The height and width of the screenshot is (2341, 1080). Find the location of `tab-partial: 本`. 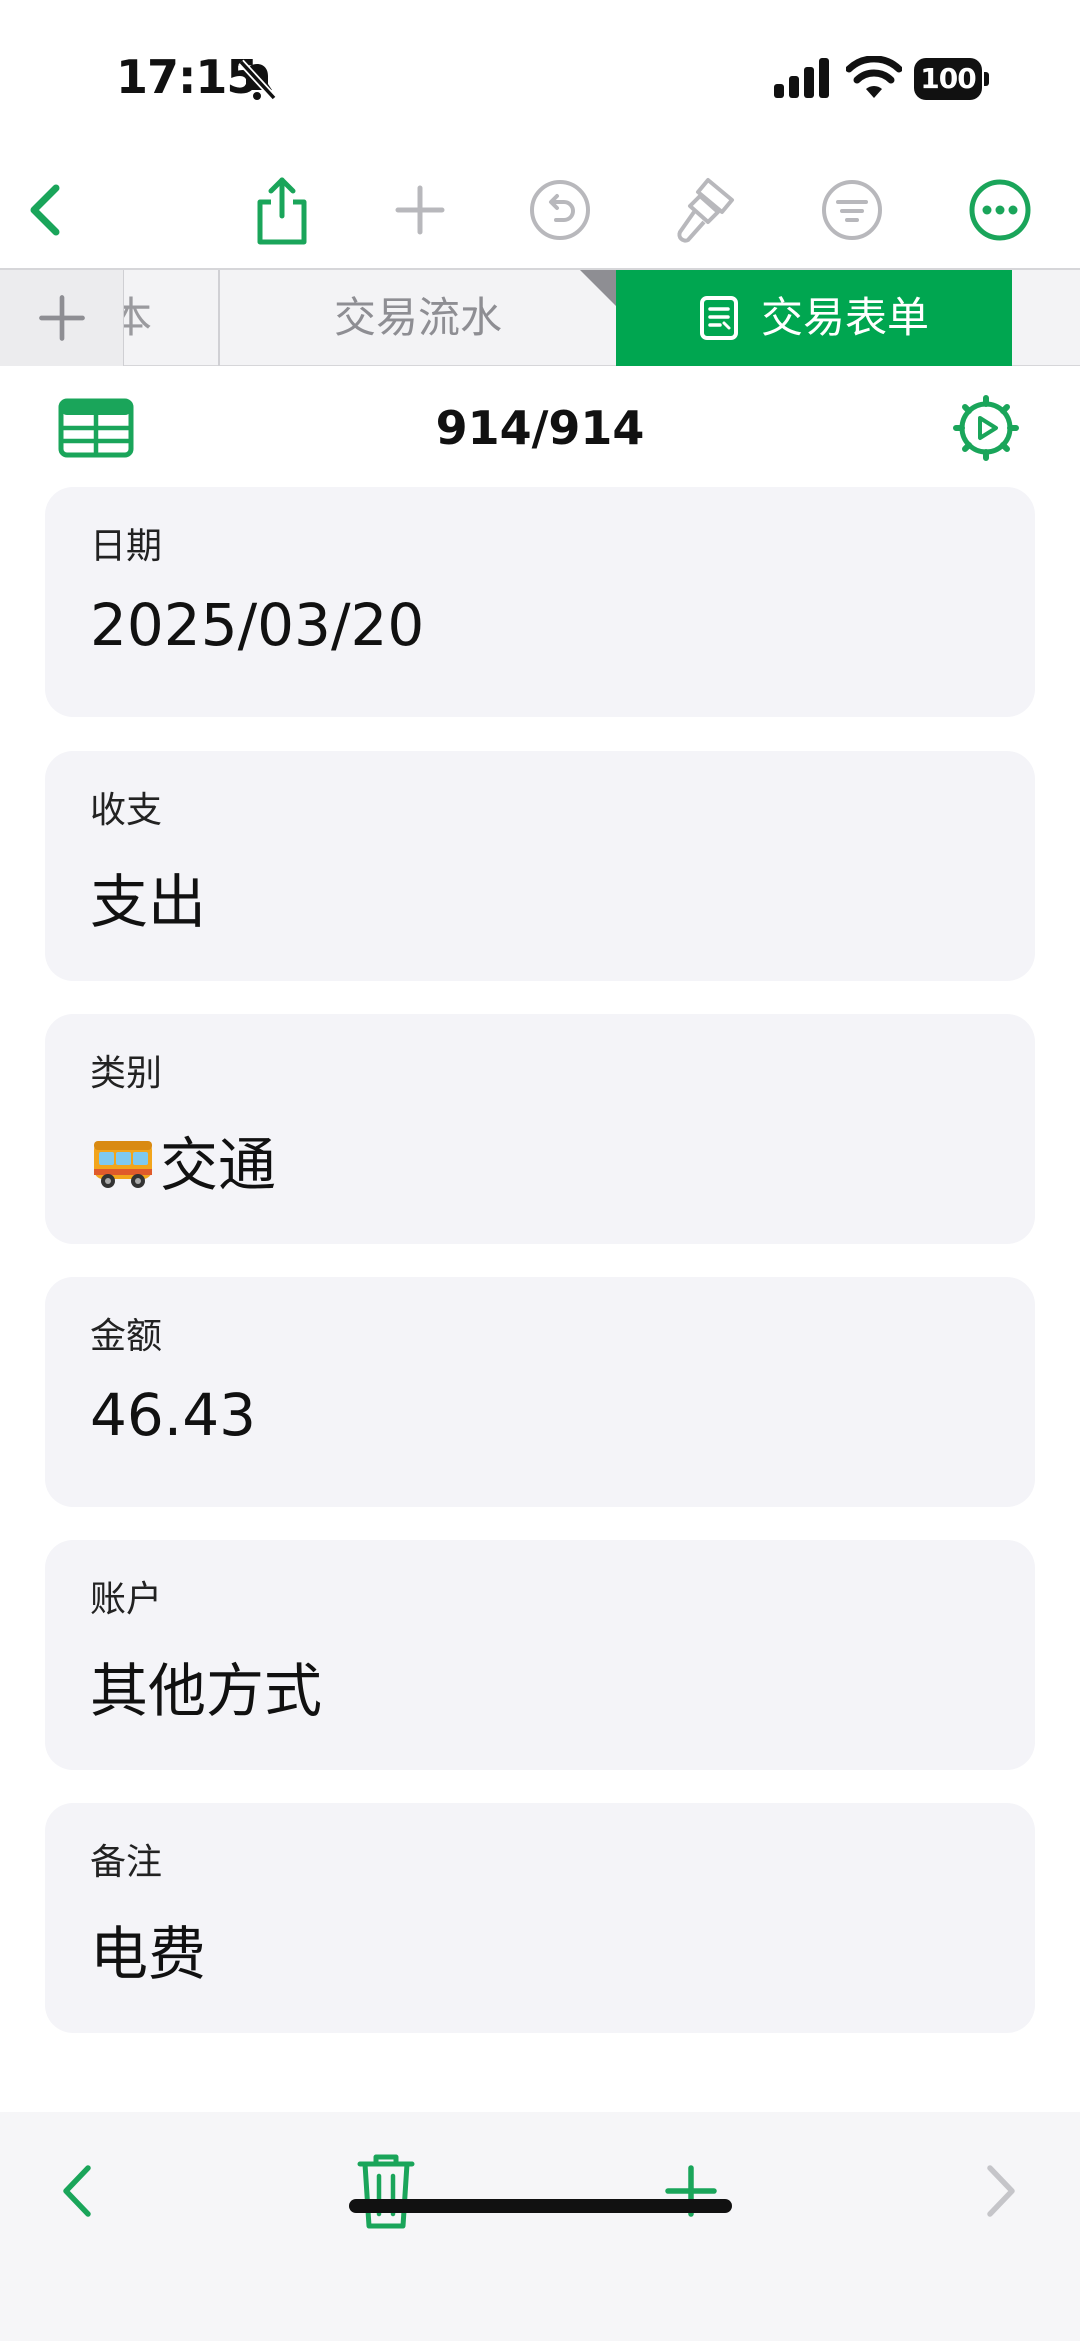

tab-partial: 本 is located at coordinates (172, 318).